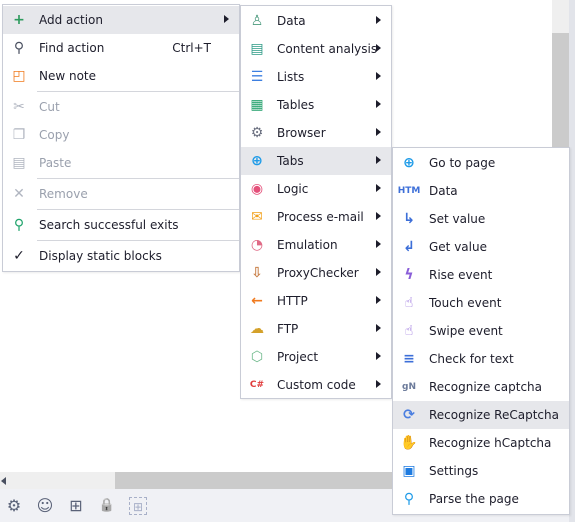  Describe the element at coordinates (121, 194) in the screenshot. I see `menu-item-remove: ✕ Remove` at that location.